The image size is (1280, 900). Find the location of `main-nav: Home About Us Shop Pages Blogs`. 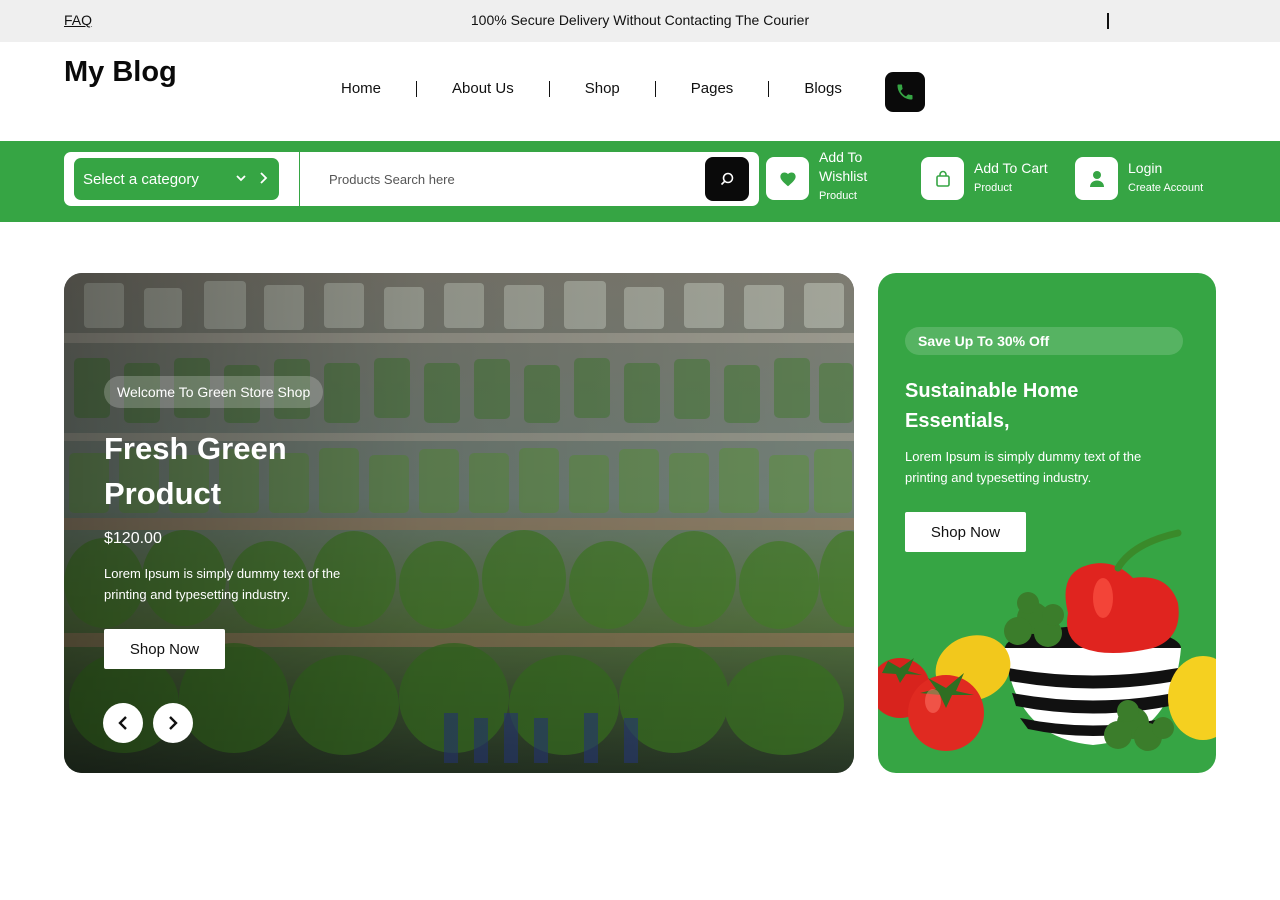

main-nav: Home About Us Shop Pages Blogs is located at coordinates (600, 88).